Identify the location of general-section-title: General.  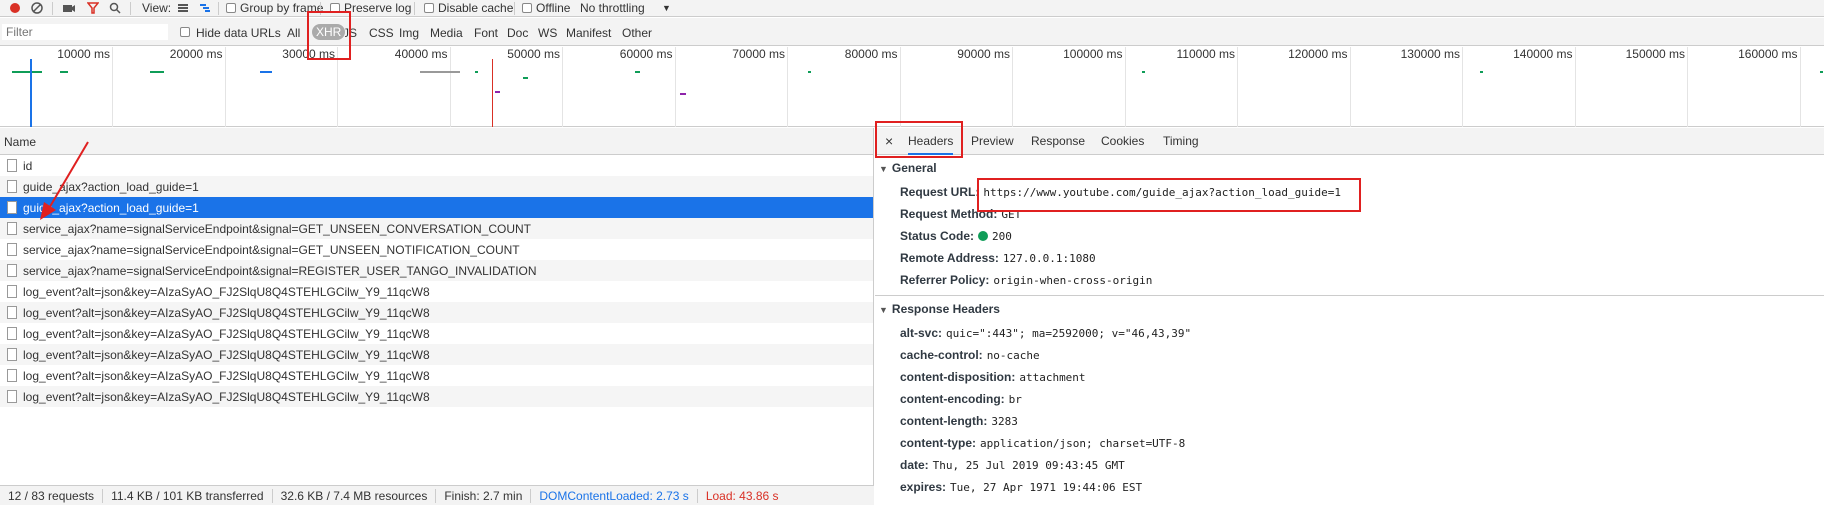
(914, 168).